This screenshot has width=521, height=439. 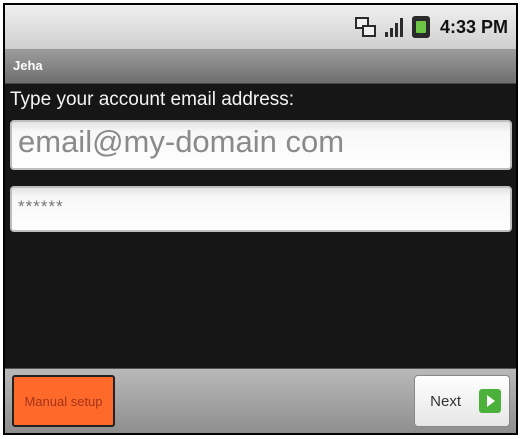 I want to click on manual-setup-button: Manual setup, so click(x=63, y=401).